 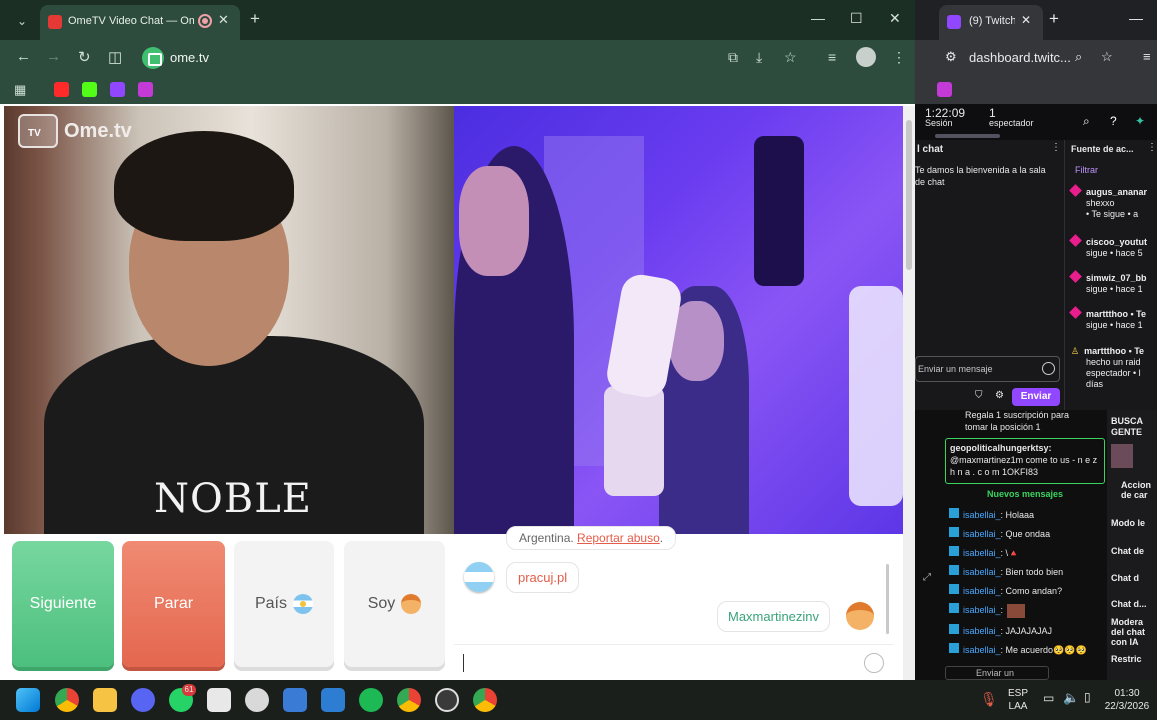 What do you see at coordinates (939, 123) in the screenshot?
I see `session-label: Sesión` at bounding box center [939, 123].